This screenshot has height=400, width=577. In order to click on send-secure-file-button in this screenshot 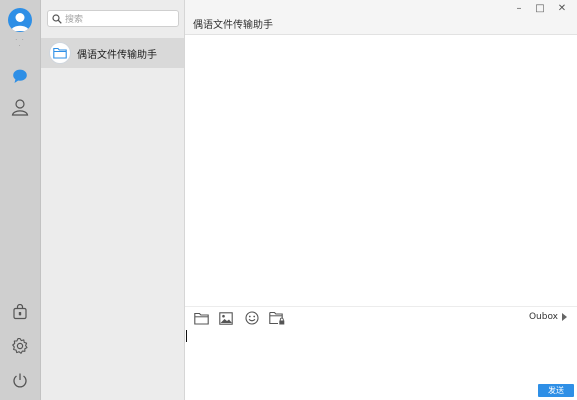, I will do `click(277, 318)`.